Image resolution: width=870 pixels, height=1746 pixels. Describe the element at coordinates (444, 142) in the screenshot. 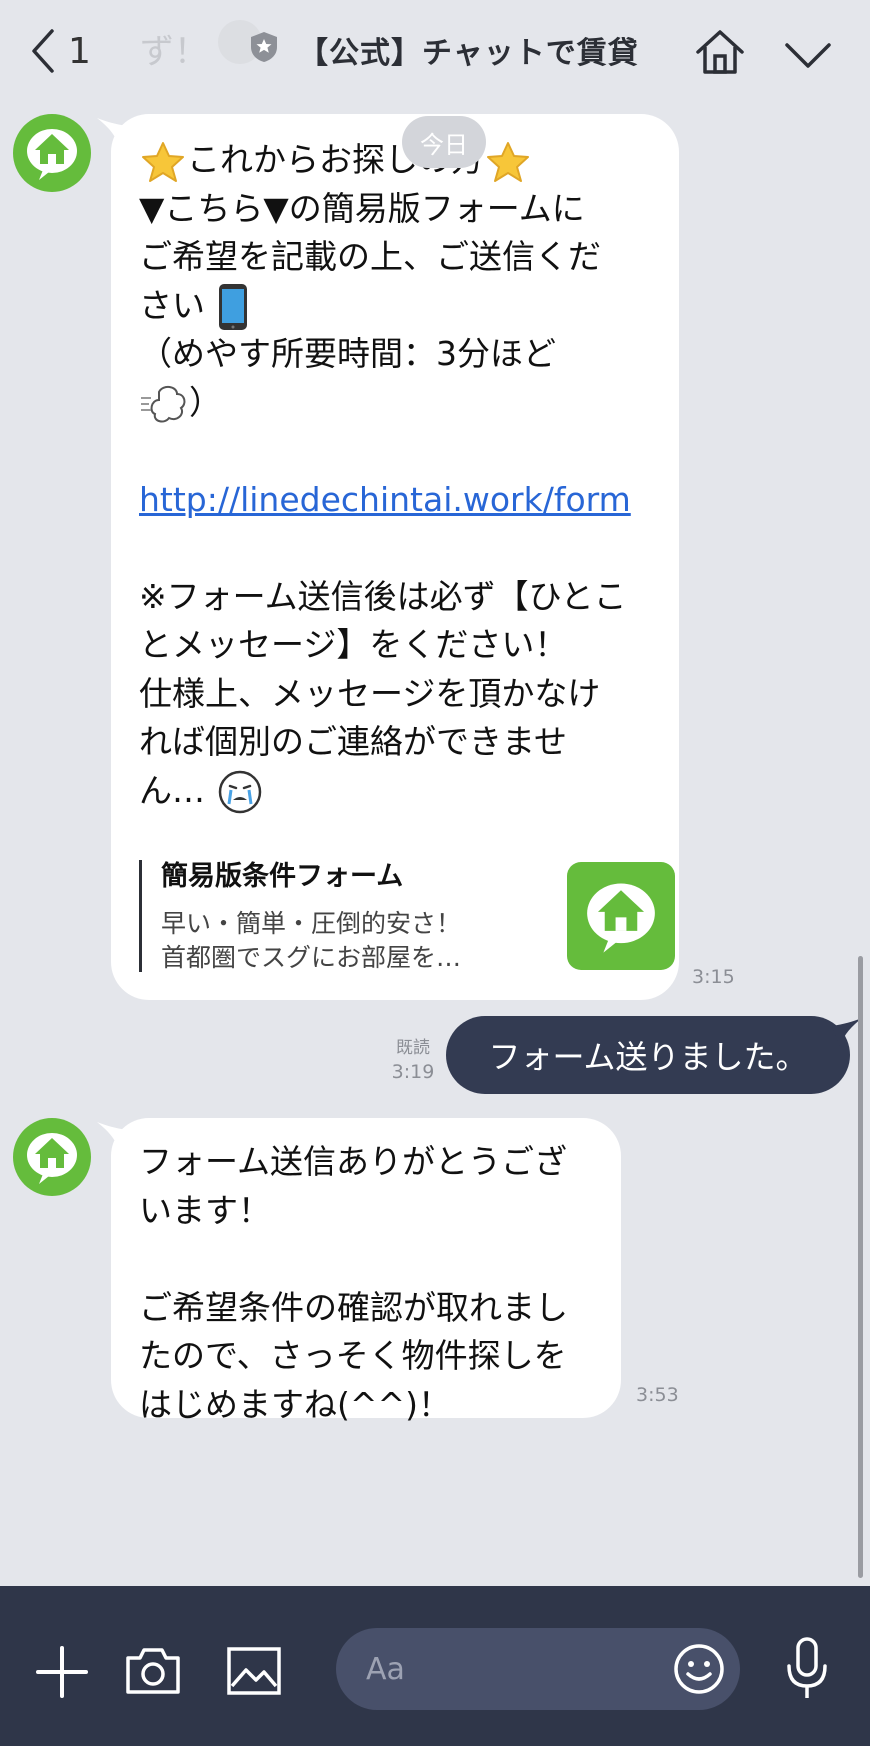

I see `date-separator: 今日` at that location.